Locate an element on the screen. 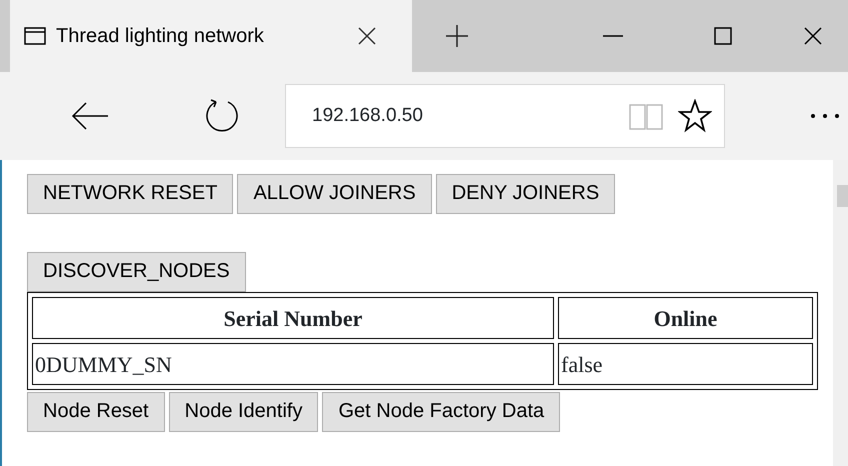 This screenshot has height=466, width=848. table-cell: false is located at coordinates (685, 364).